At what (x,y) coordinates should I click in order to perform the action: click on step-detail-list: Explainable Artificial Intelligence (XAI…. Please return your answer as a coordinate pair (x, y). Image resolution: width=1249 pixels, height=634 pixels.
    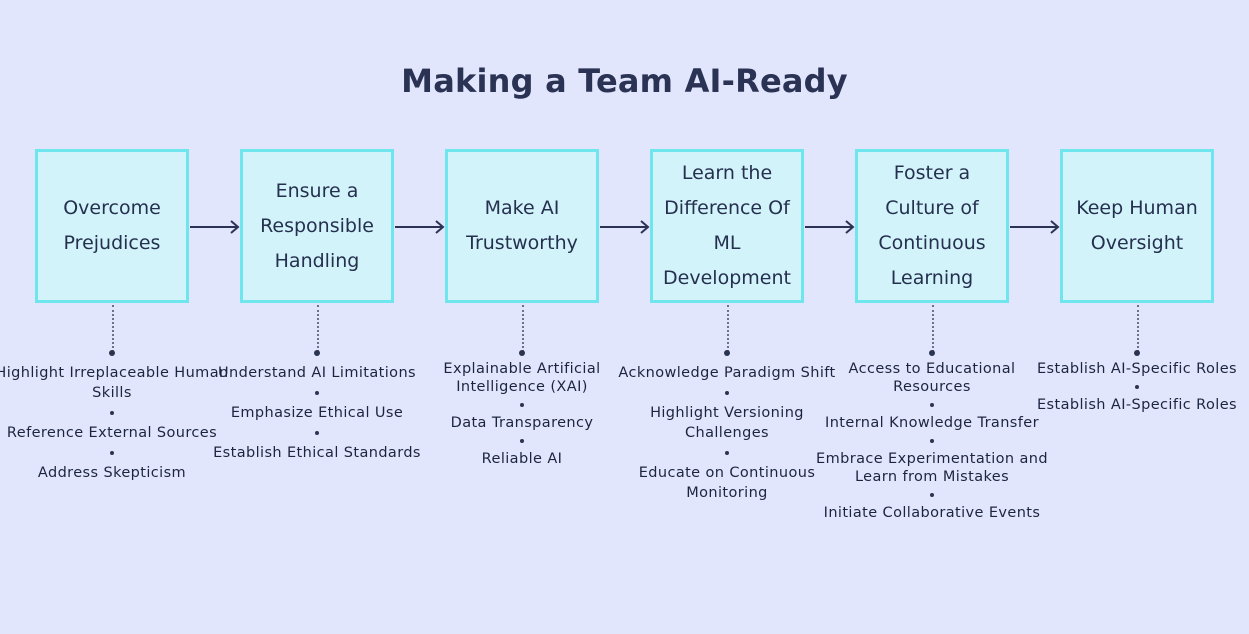
    Looking at the image, I should click on (522, 414).